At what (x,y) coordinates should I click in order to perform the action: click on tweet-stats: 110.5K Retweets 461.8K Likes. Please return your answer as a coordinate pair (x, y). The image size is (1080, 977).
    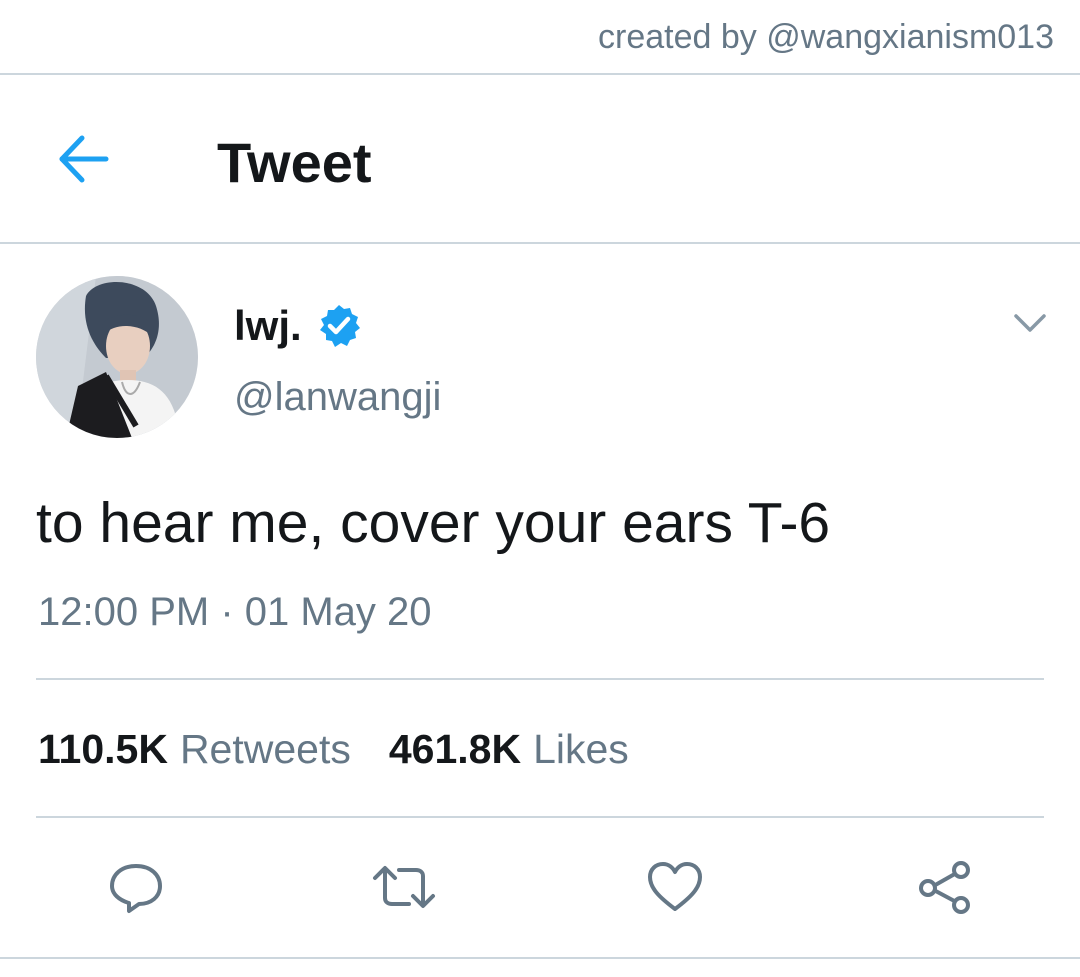
    Looking at the image, I should click on (333, 749).